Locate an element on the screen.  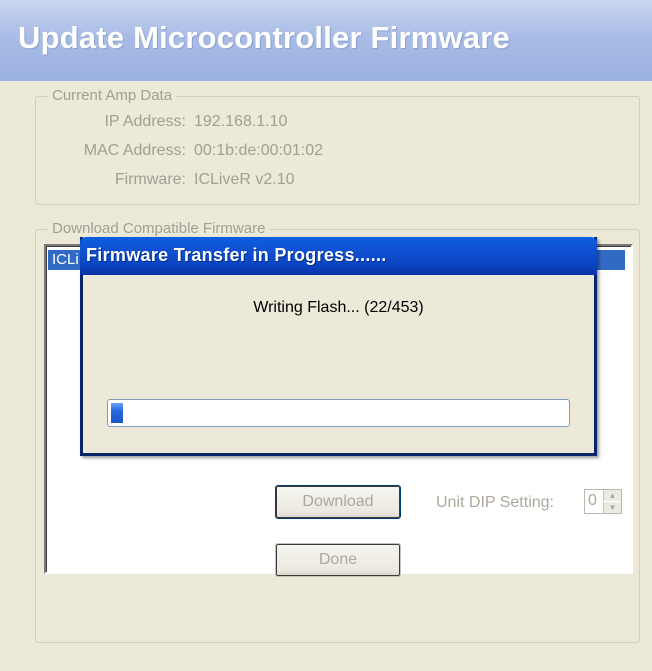
done-button: Done is located at coordinates (338, 560).